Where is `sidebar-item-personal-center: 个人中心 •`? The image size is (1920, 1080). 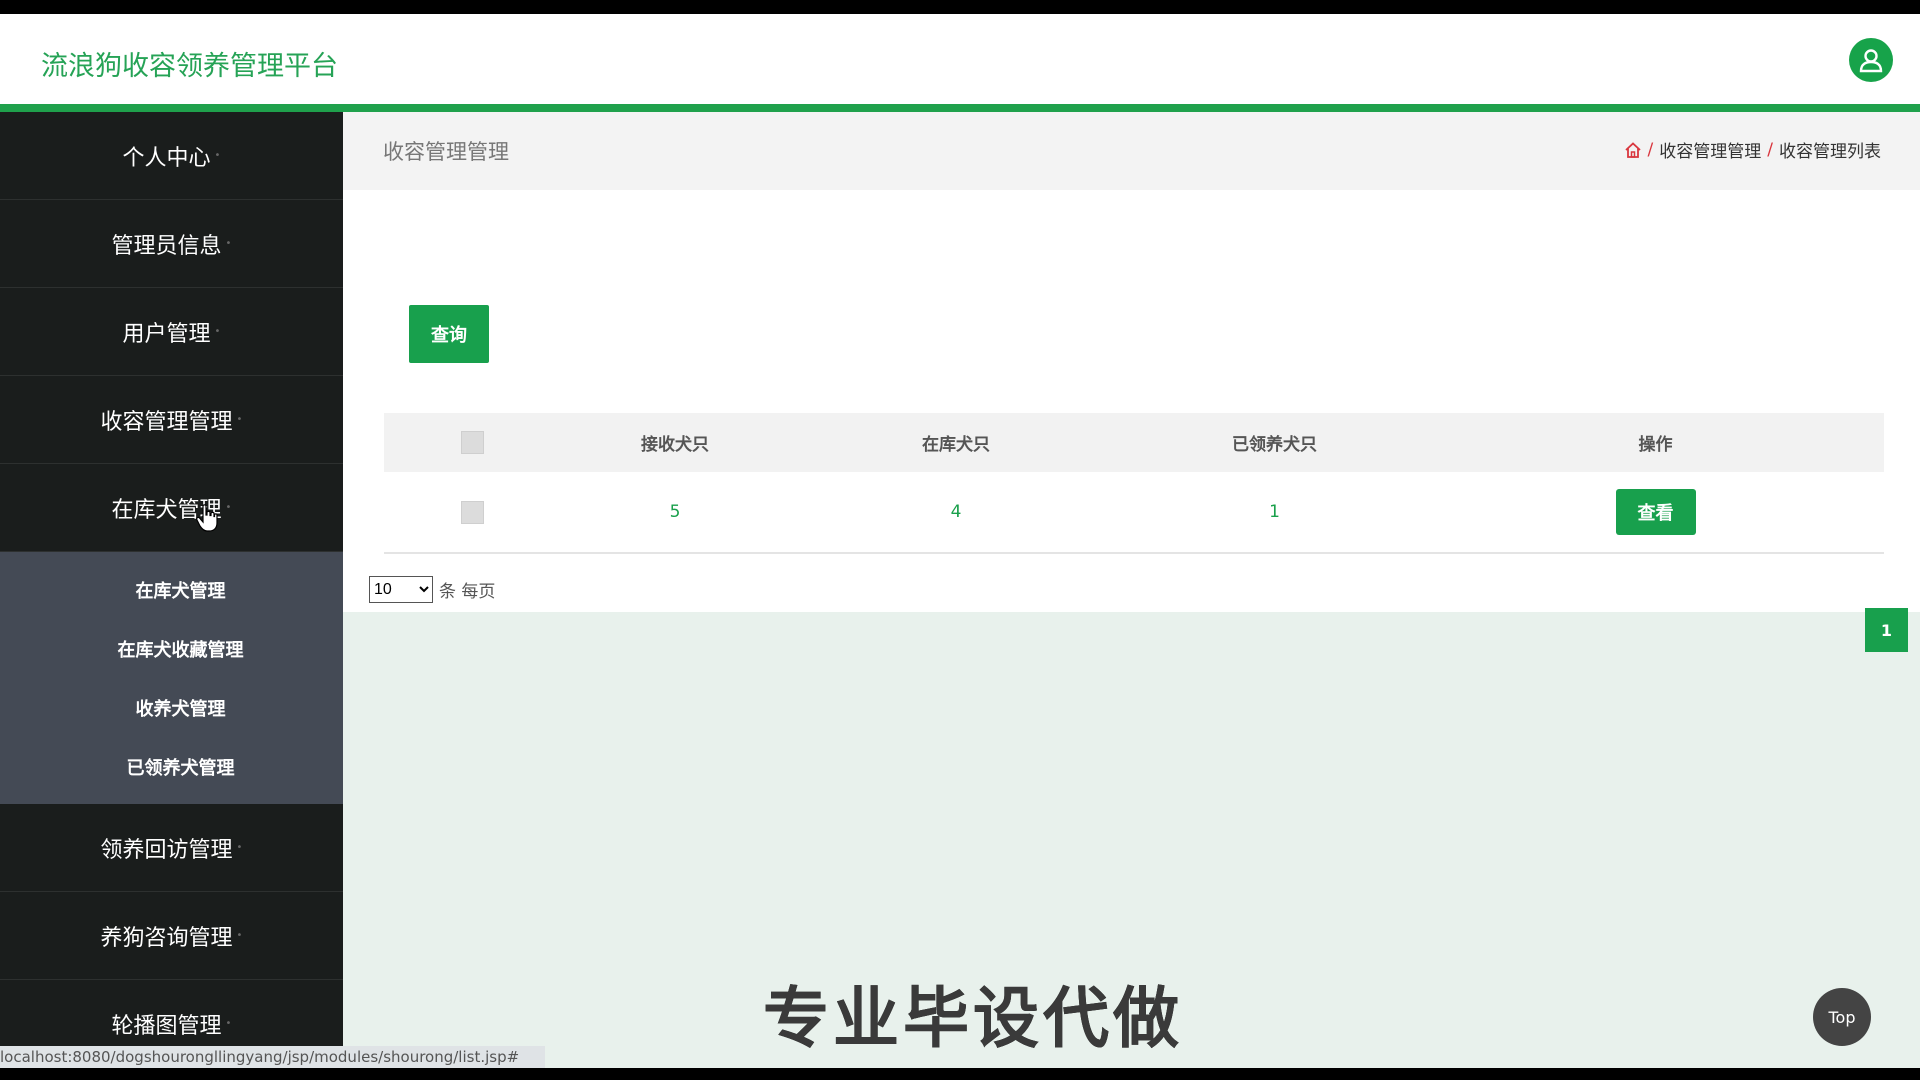 sidebar-item-personal-center: 个人中心 • is located at coordinates (171, 156).